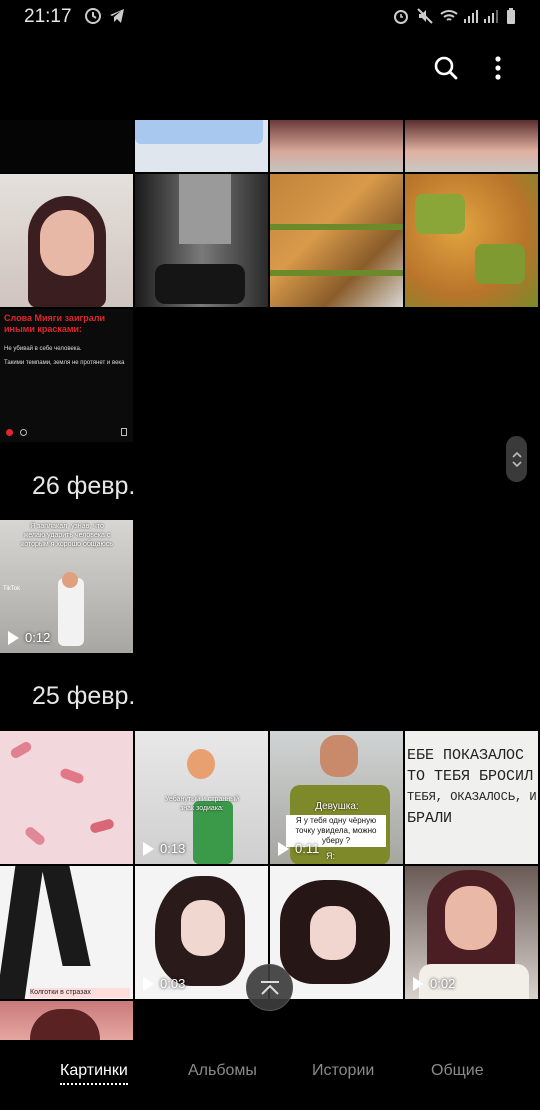 The image size is (540, 1110). What do you see at coordinates (29, 637) in the screenshot?
I see `video-duration: 0:12` at bounding box center [29, 637].